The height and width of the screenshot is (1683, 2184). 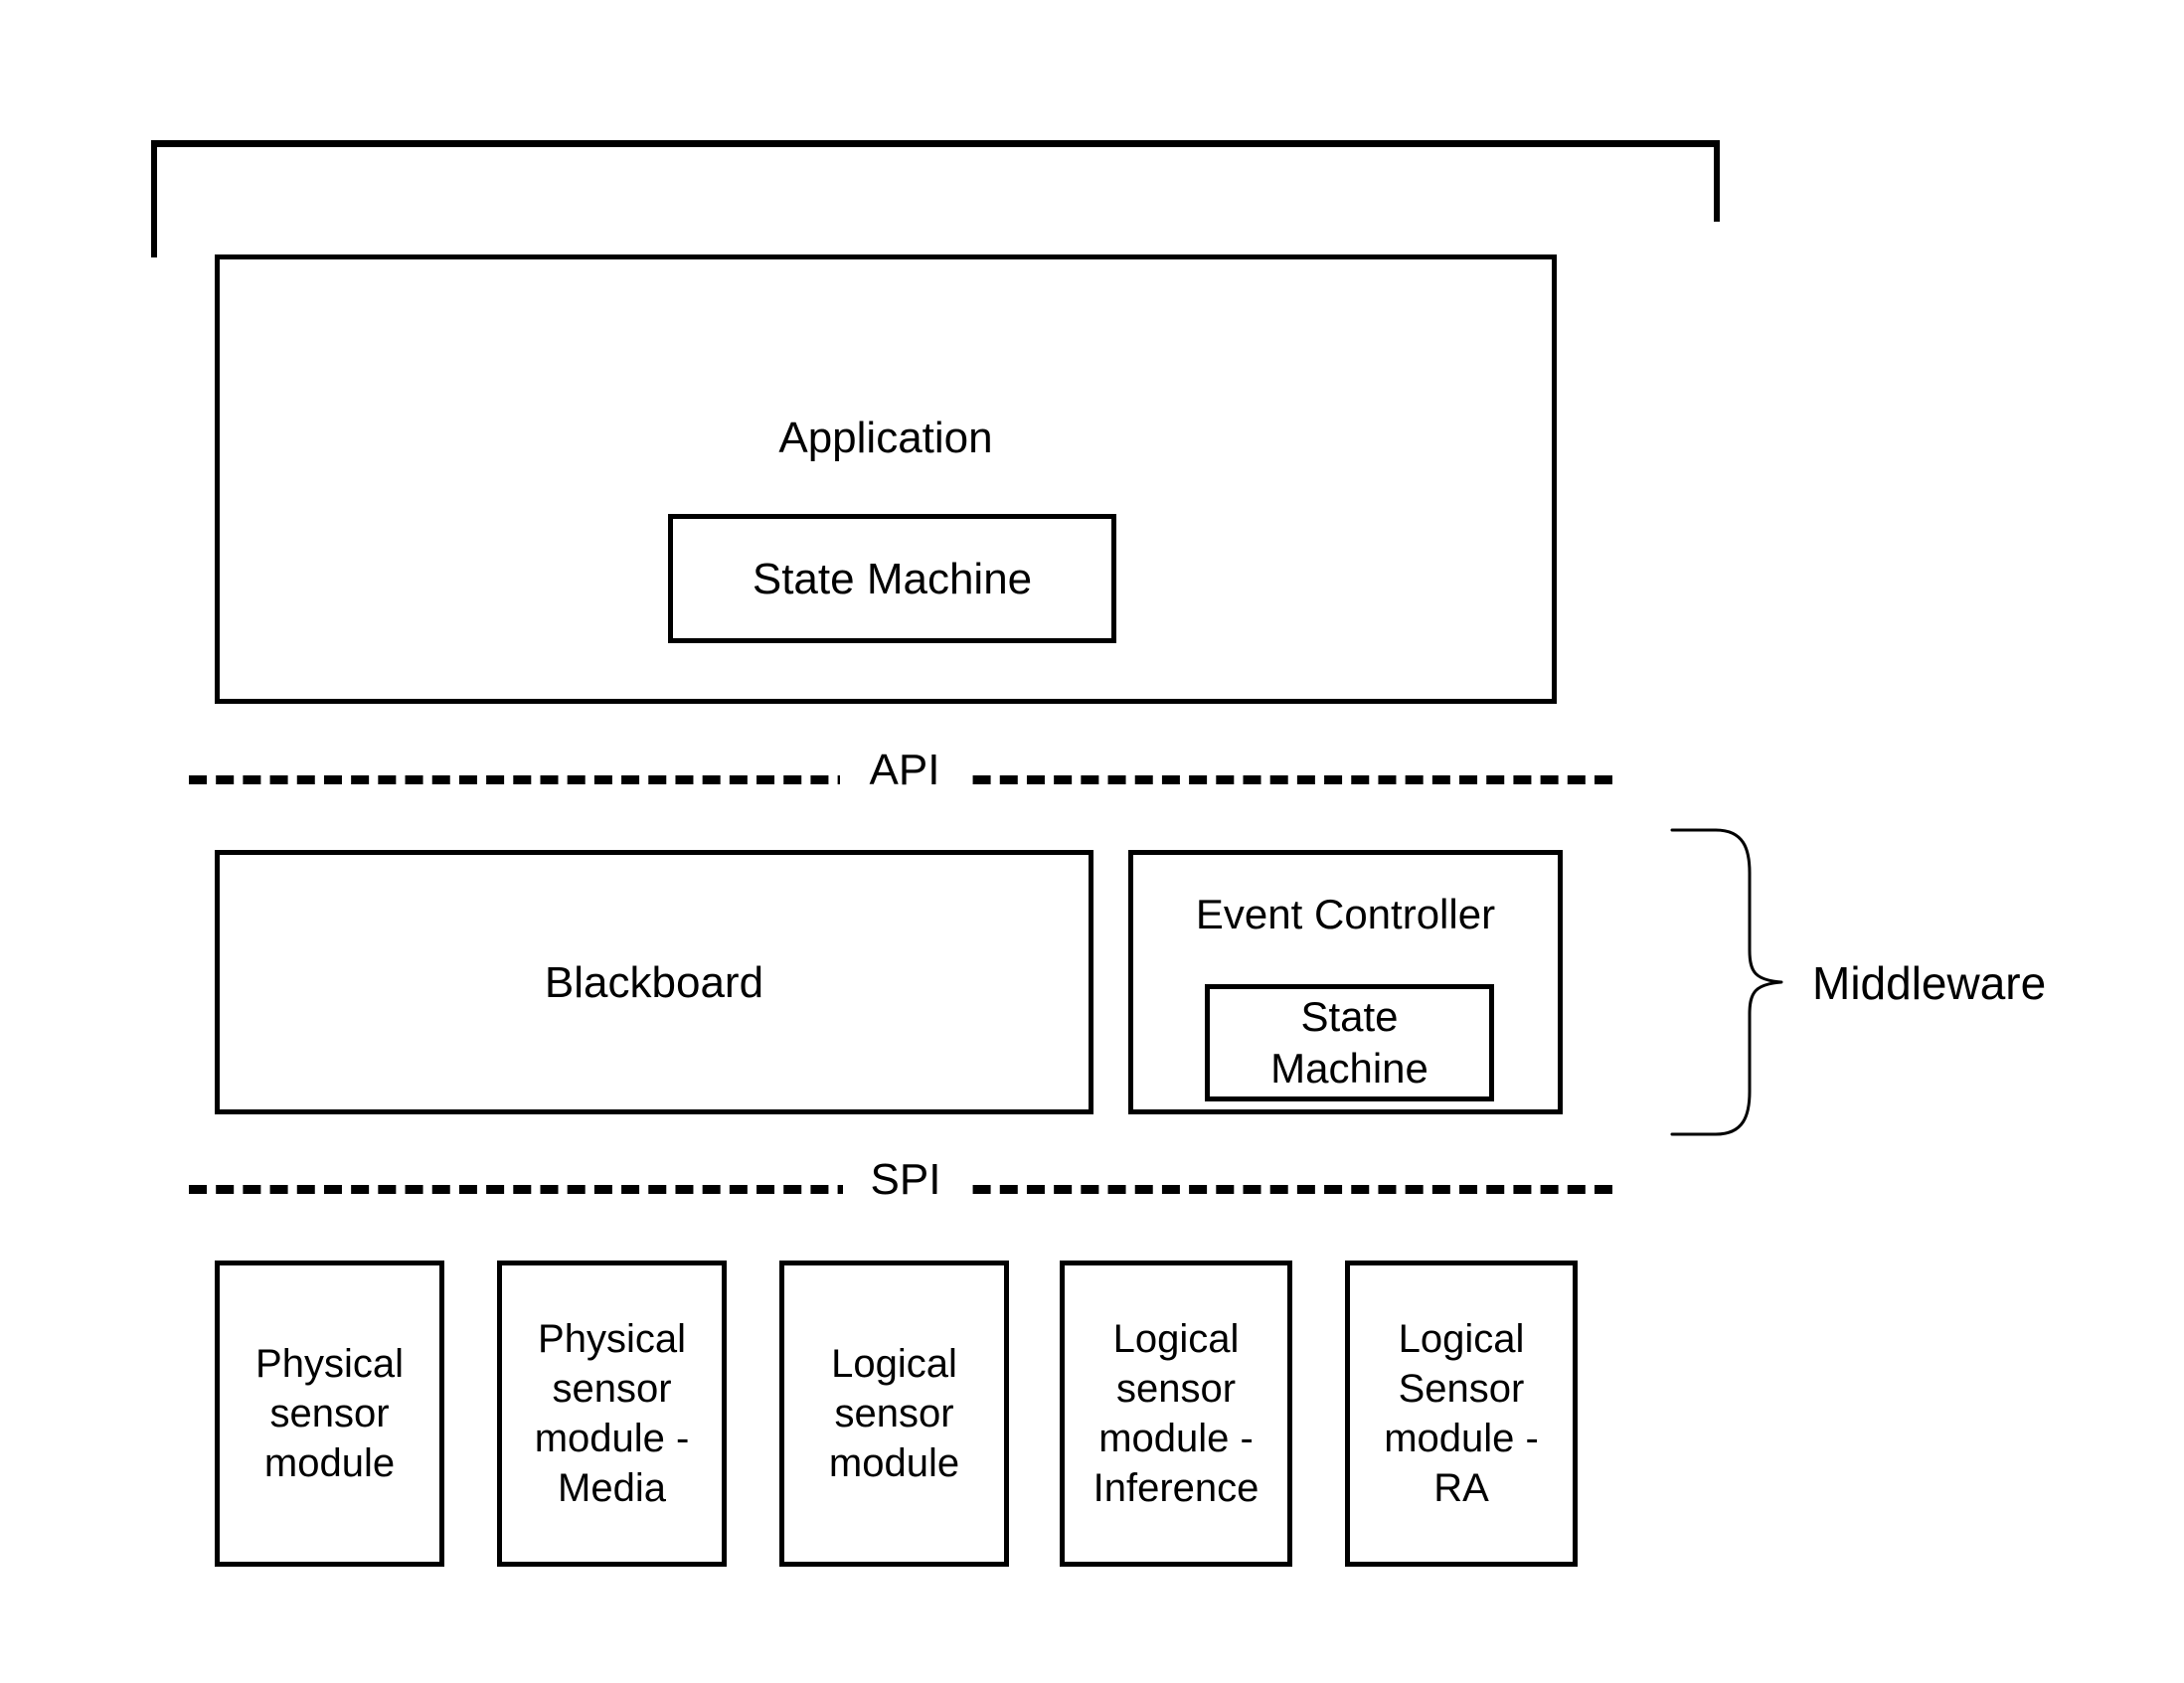 What do you see at coordinates (1461, 1438) in the screenshot?
I see `sensor-module-line3-4: module -` at bounding box center [1461, 1438].